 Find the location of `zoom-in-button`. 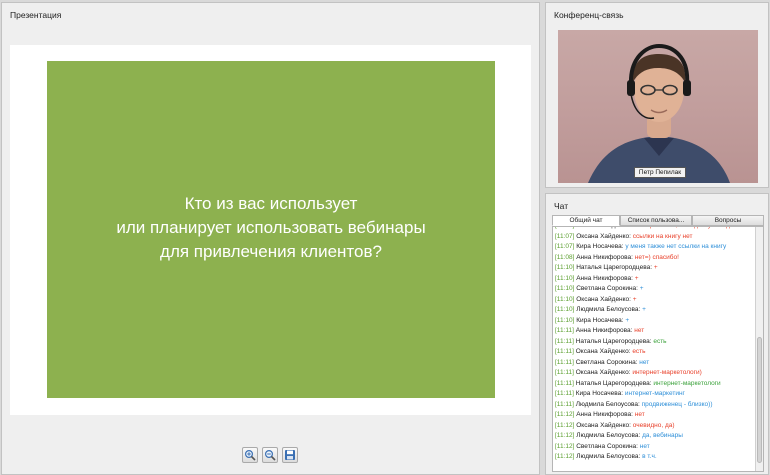

zoom-in-button is located at coordinates (250, 455).